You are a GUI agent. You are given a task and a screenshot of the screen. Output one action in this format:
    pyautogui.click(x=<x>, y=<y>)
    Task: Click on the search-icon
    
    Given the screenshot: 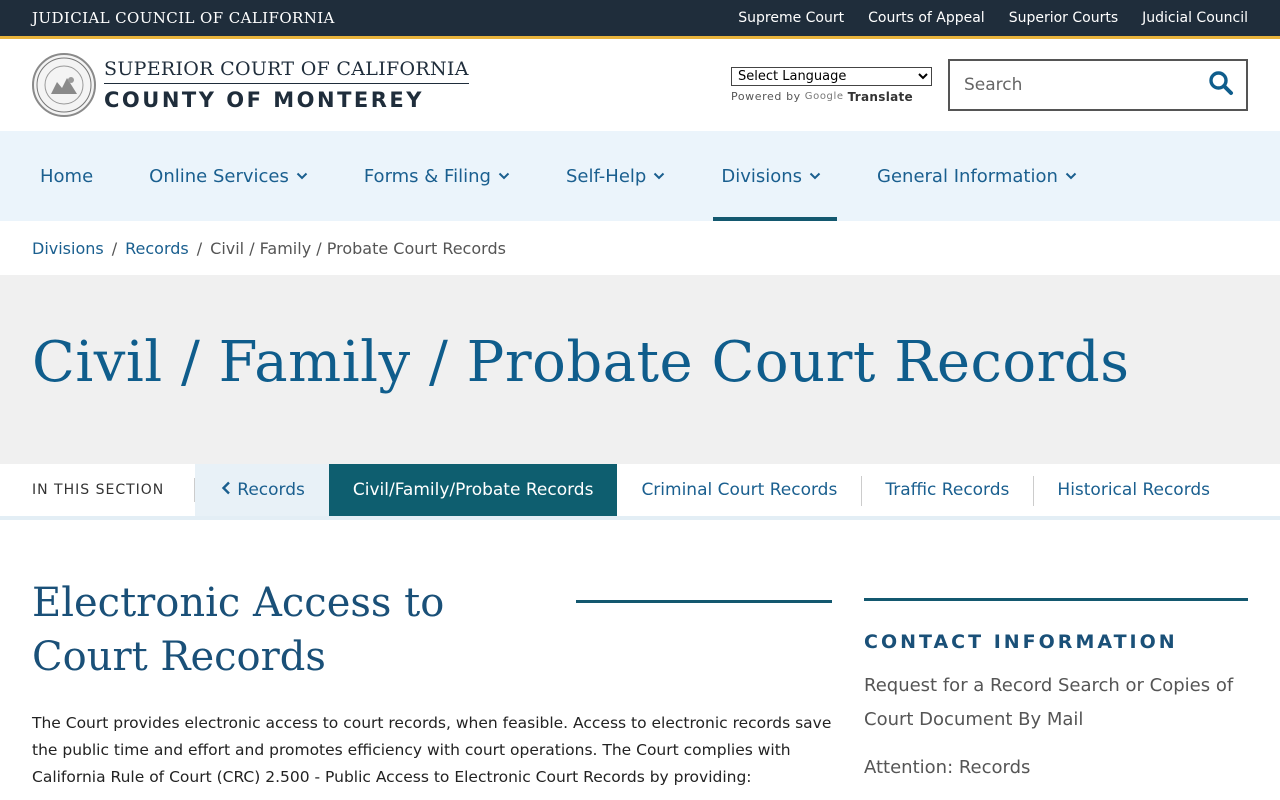 What is the action you would take?
    pyautogui.click(x=1221, y=85)
    